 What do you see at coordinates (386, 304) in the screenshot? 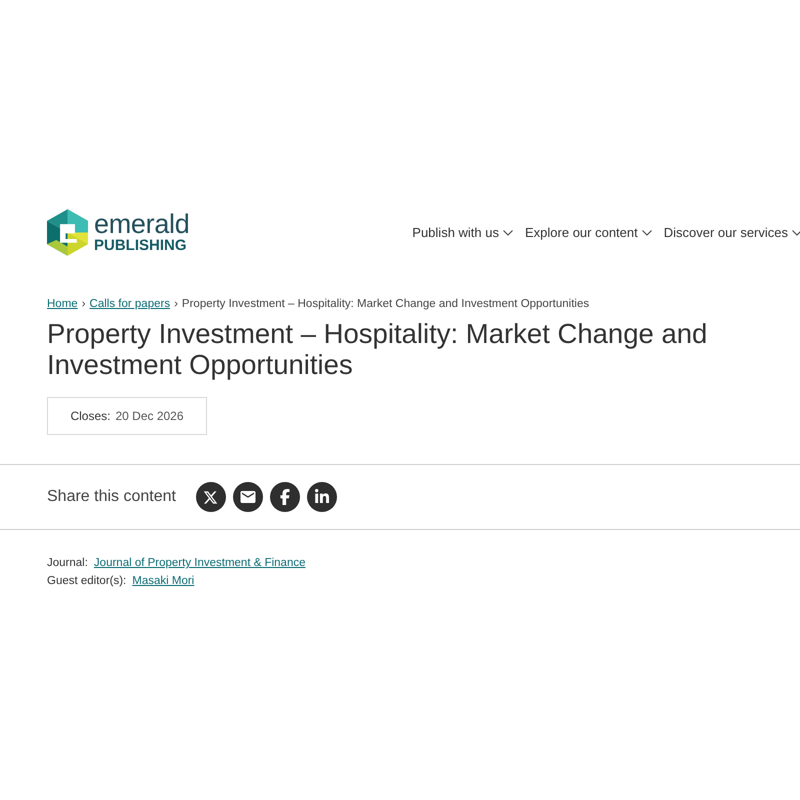
I see `breadcrumb-current: Property Investment – Hospitality: Market Change and Investment Opportunities` at bounding box center [386, 304].